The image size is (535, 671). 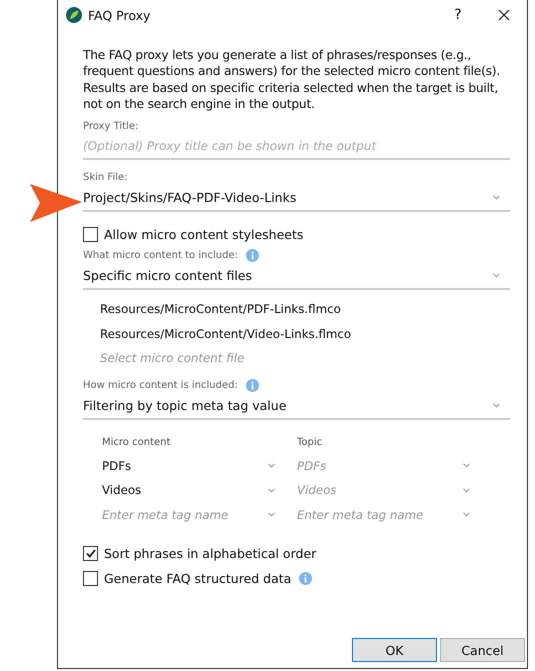 What do you see at coordinates (198, 578) in the screenshot?
I see `checkbox-label: Generate FAQ structured data` at bounding box center [198, 578].